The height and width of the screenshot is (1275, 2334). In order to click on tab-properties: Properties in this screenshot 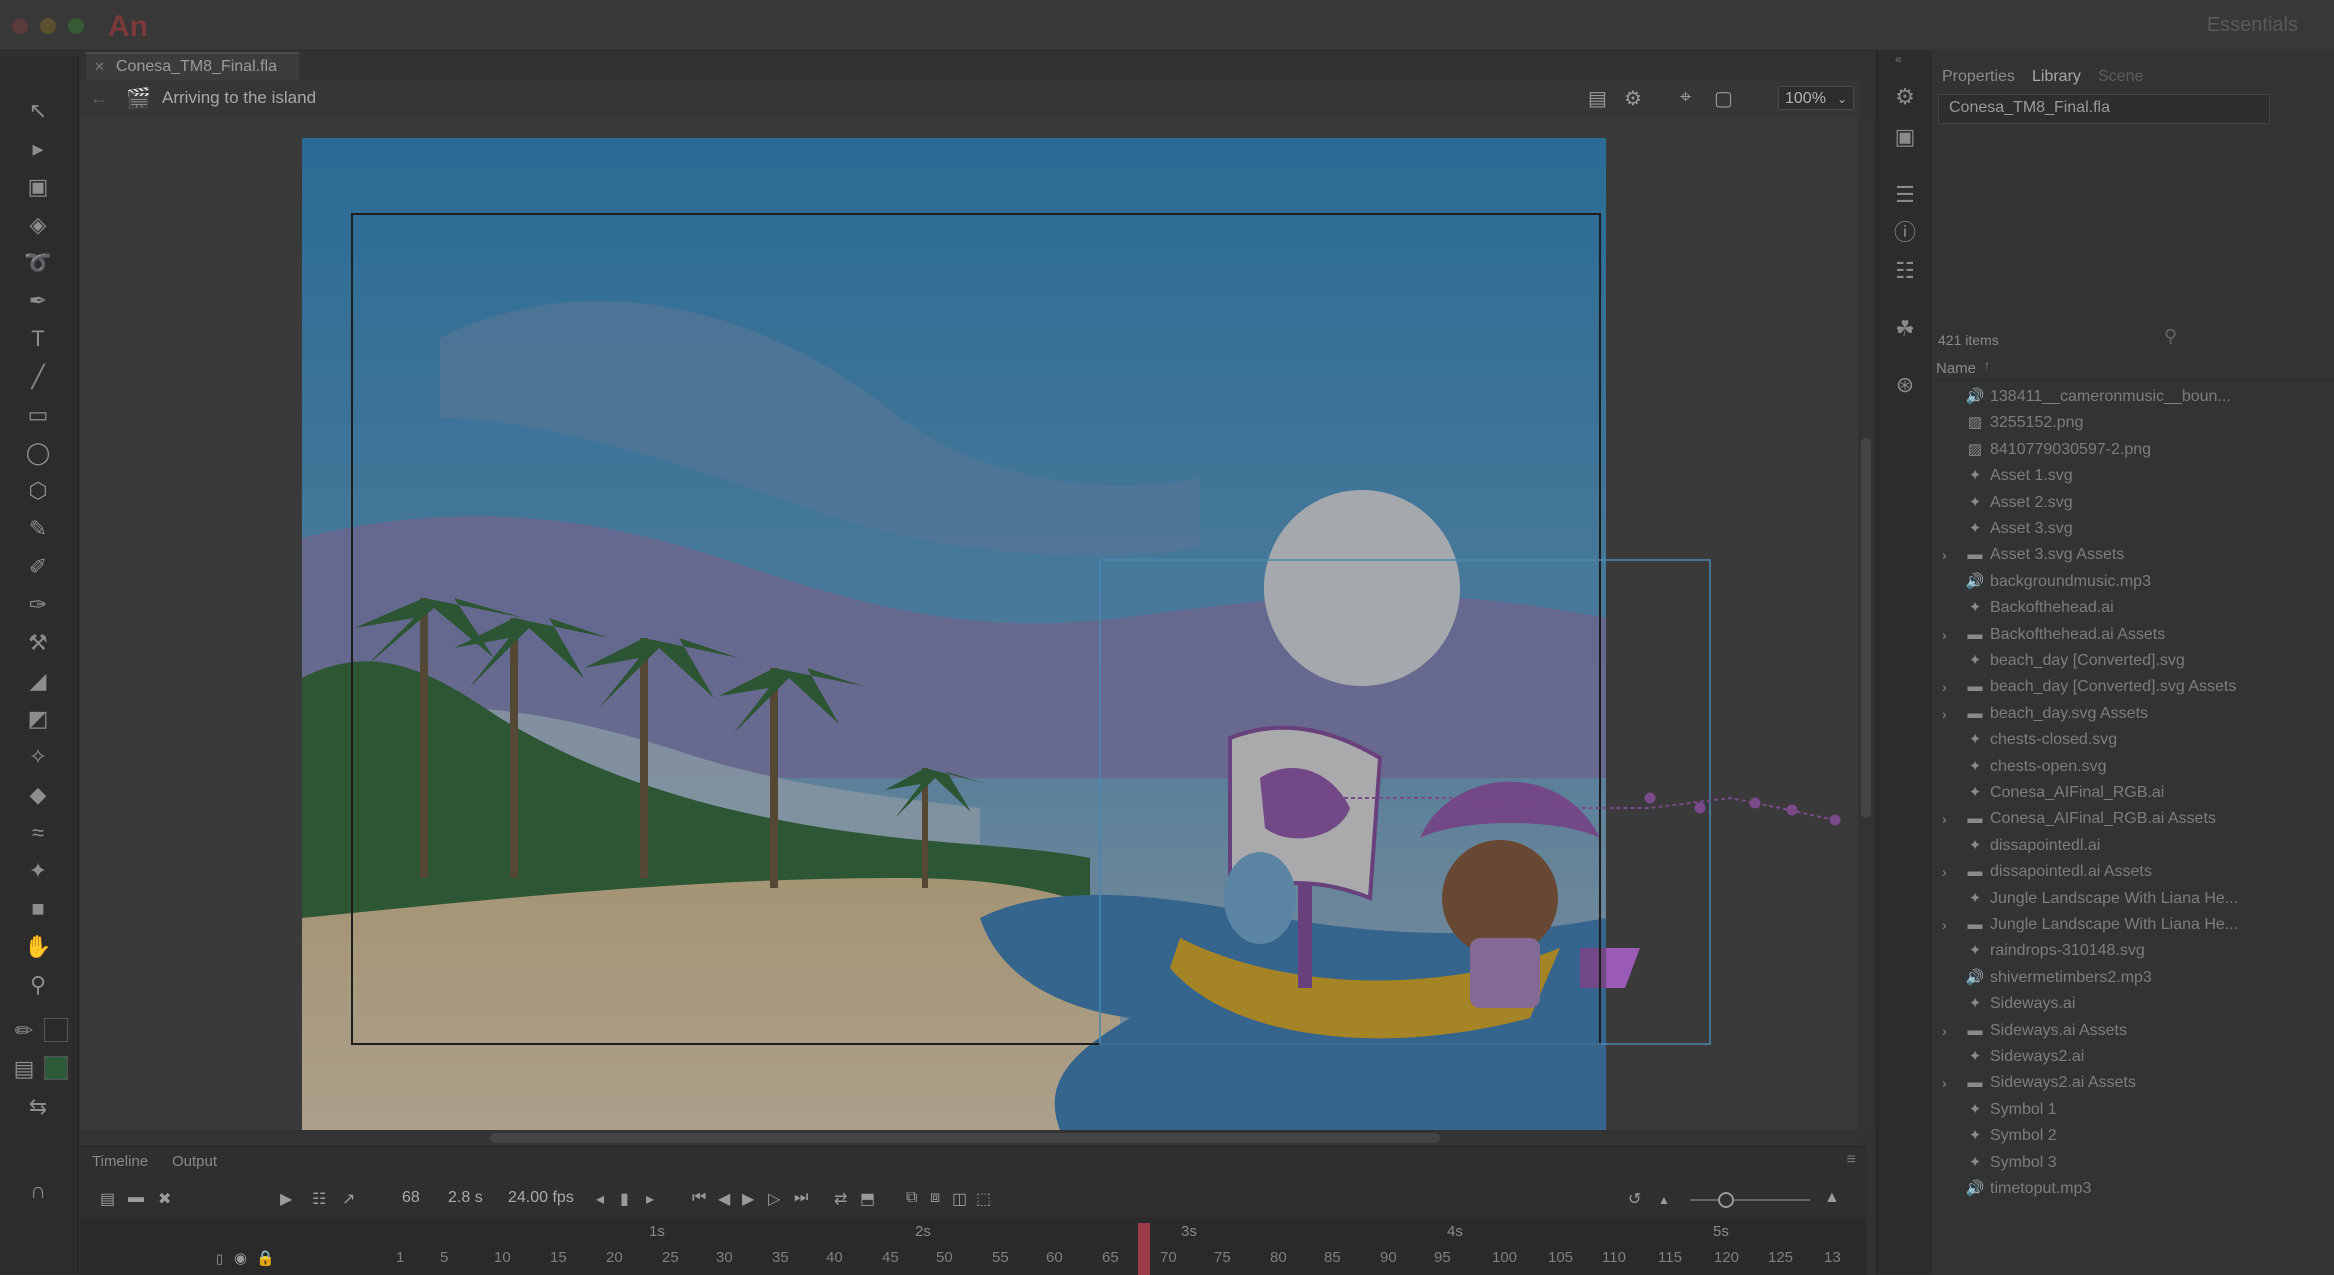, I will do `click(1978, 77)`.